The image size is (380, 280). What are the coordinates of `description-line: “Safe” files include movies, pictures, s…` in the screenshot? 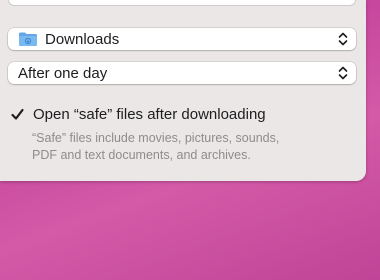 It's located at (156, 138).